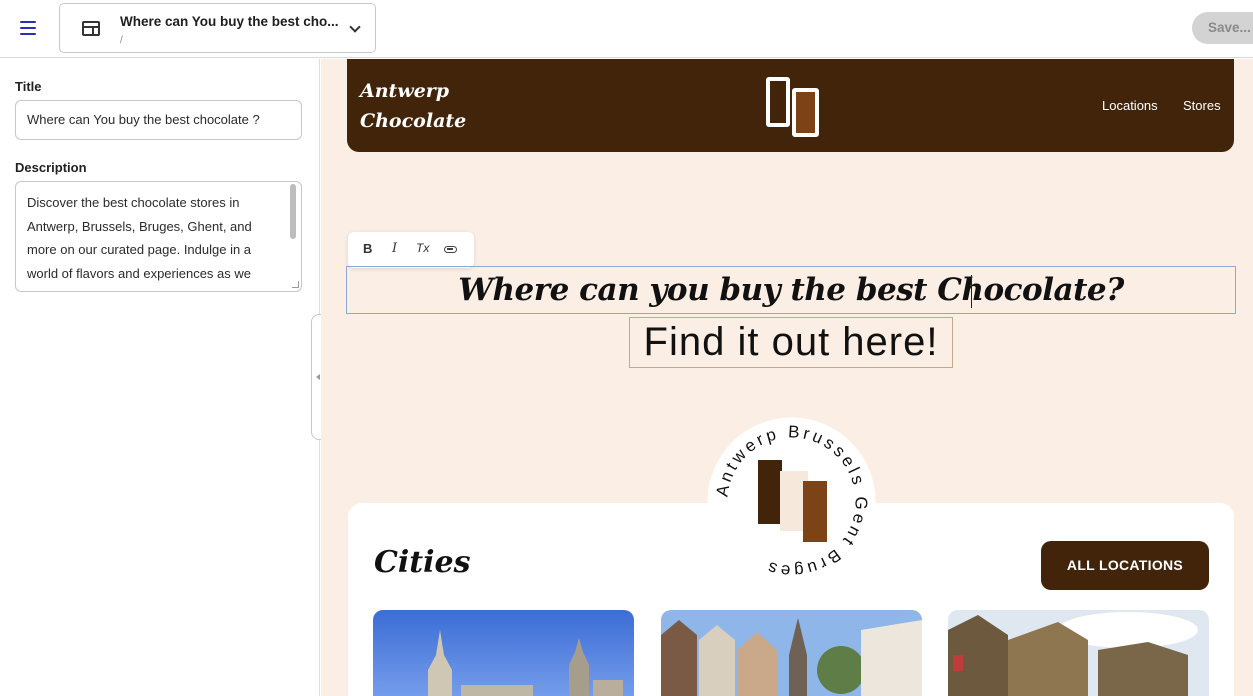  I want to click on page-subheadline: Find it out here!, so click(791, 342).